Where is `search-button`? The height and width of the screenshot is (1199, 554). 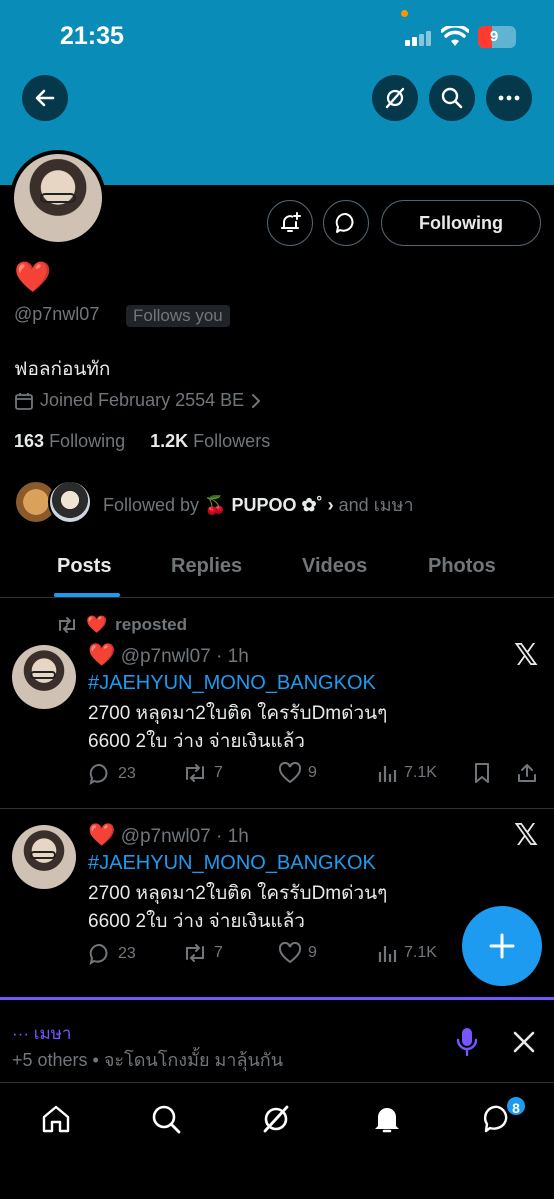
search-button is located at coordinates (452, 98).